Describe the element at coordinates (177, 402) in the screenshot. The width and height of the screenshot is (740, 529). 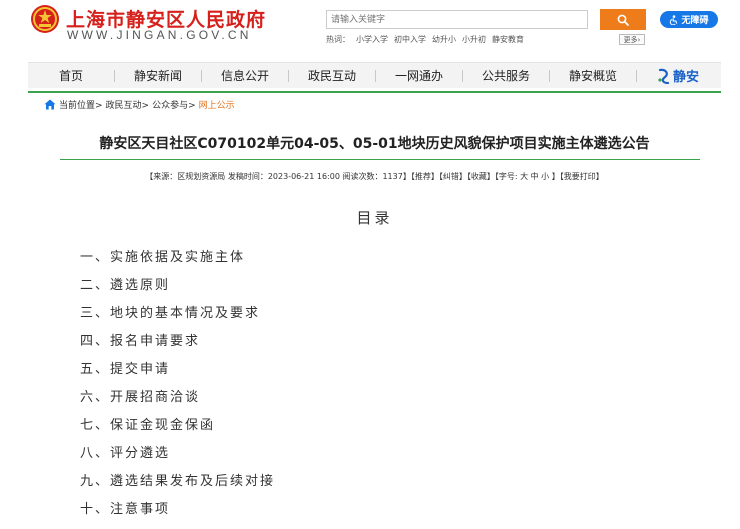
I see `toc-item: 六、开展招商洽谈` at that location.